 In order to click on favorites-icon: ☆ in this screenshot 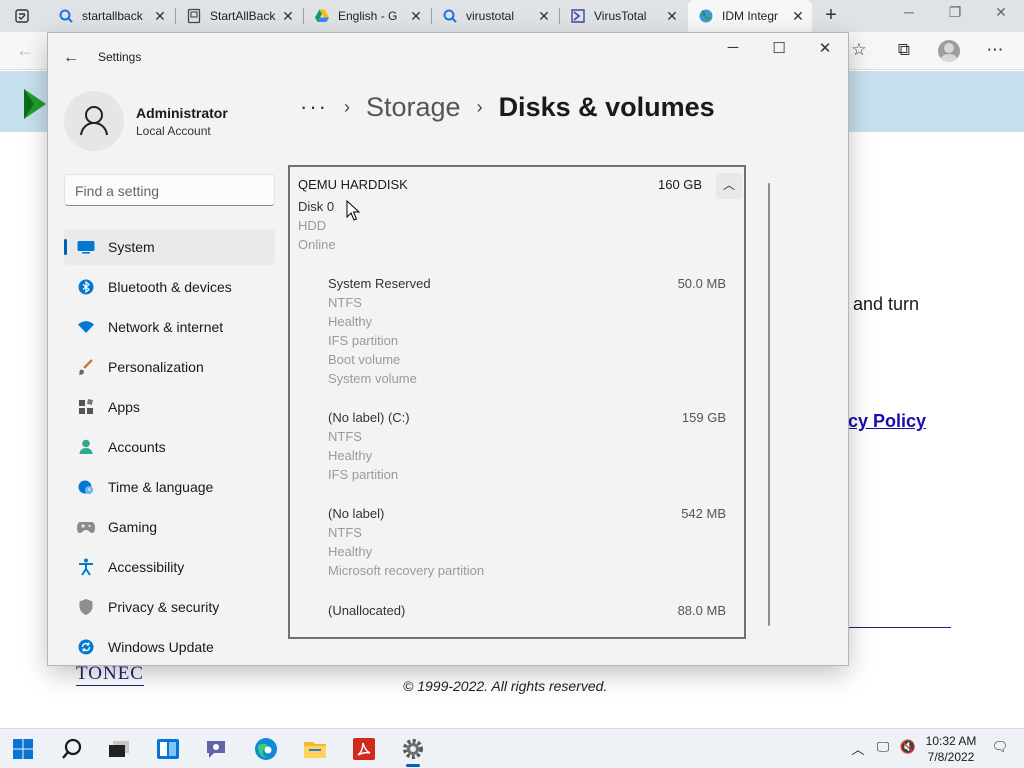, I will do `click(859, 51)`.